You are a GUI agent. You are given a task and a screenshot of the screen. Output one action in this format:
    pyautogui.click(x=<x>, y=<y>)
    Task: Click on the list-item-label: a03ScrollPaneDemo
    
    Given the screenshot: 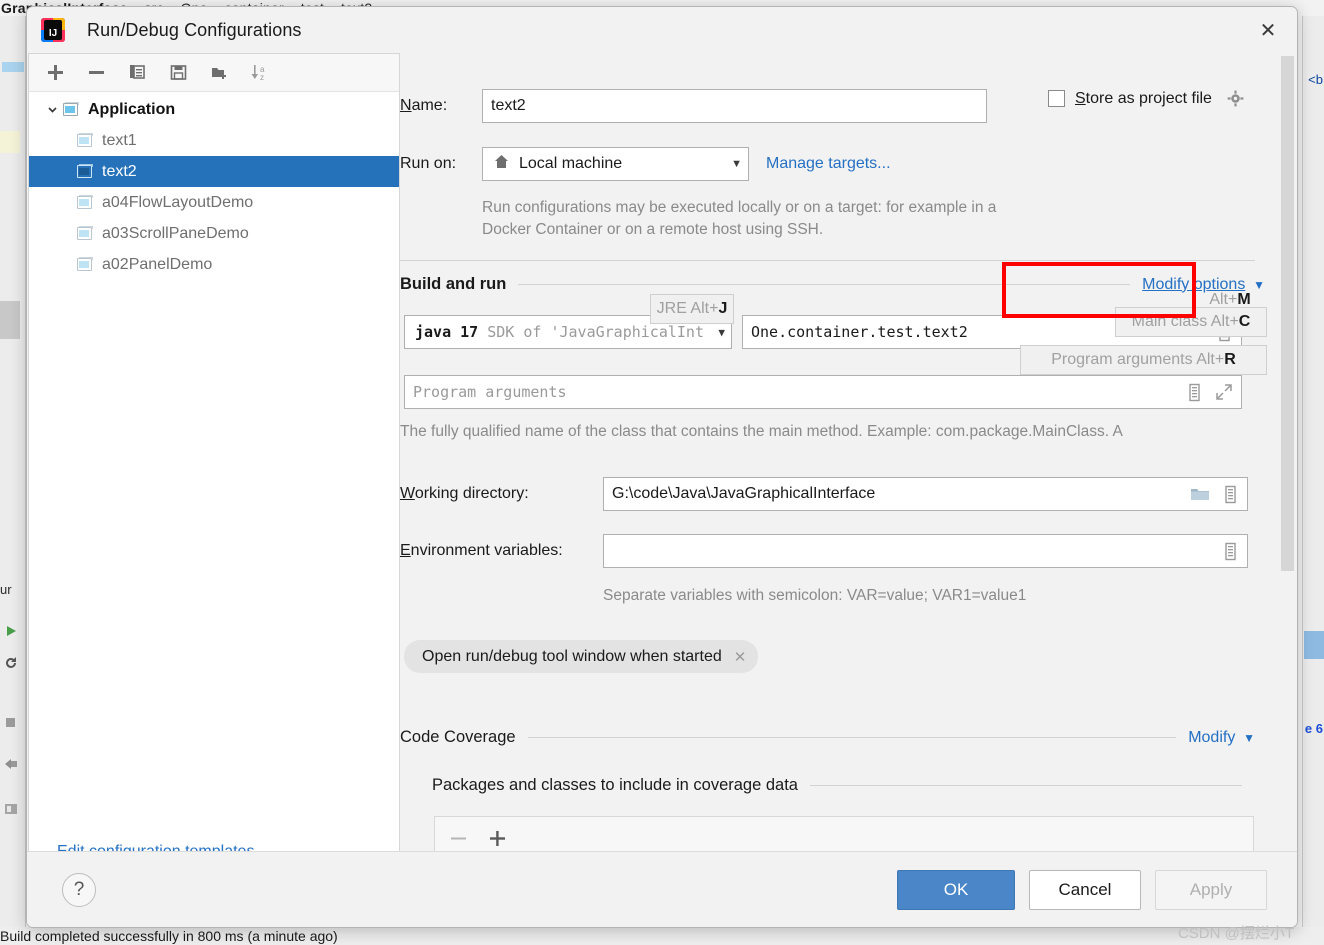 What is the action you would take?
    pyautogui.click(x=175, y=233)
    